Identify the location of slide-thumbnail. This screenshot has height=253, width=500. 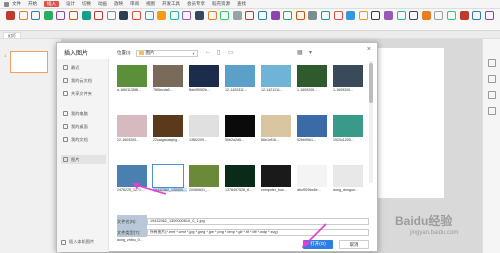
(29, 62).